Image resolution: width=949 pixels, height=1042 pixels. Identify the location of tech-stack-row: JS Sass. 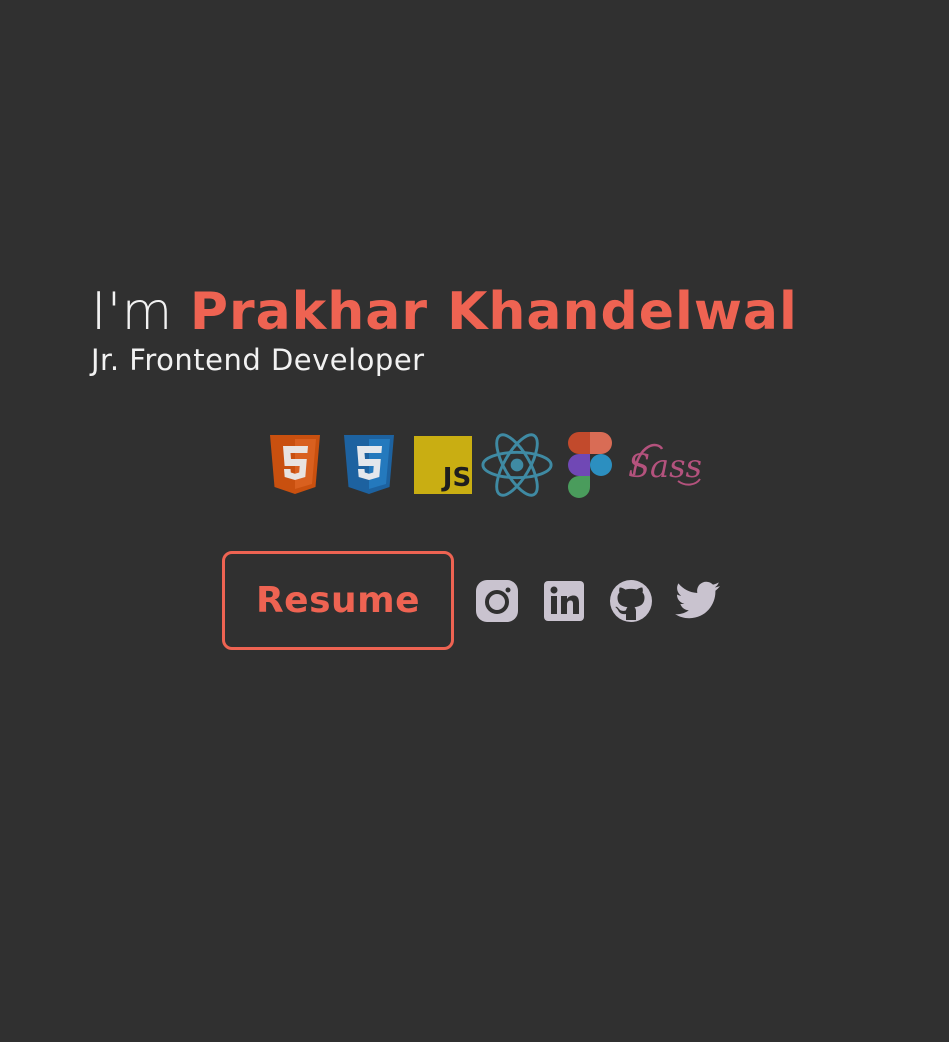
(480, 465).